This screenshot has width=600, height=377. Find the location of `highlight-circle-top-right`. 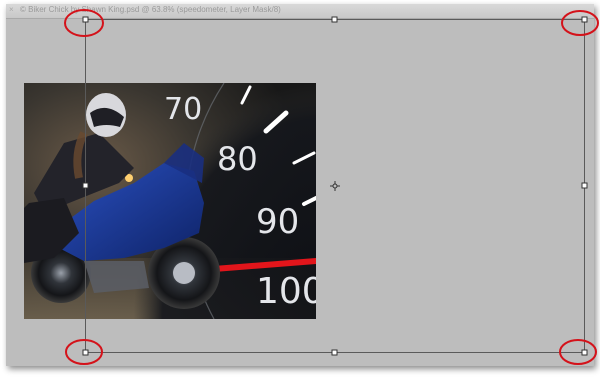

highlight-circle-top-right is located at coordinates (580, 23).